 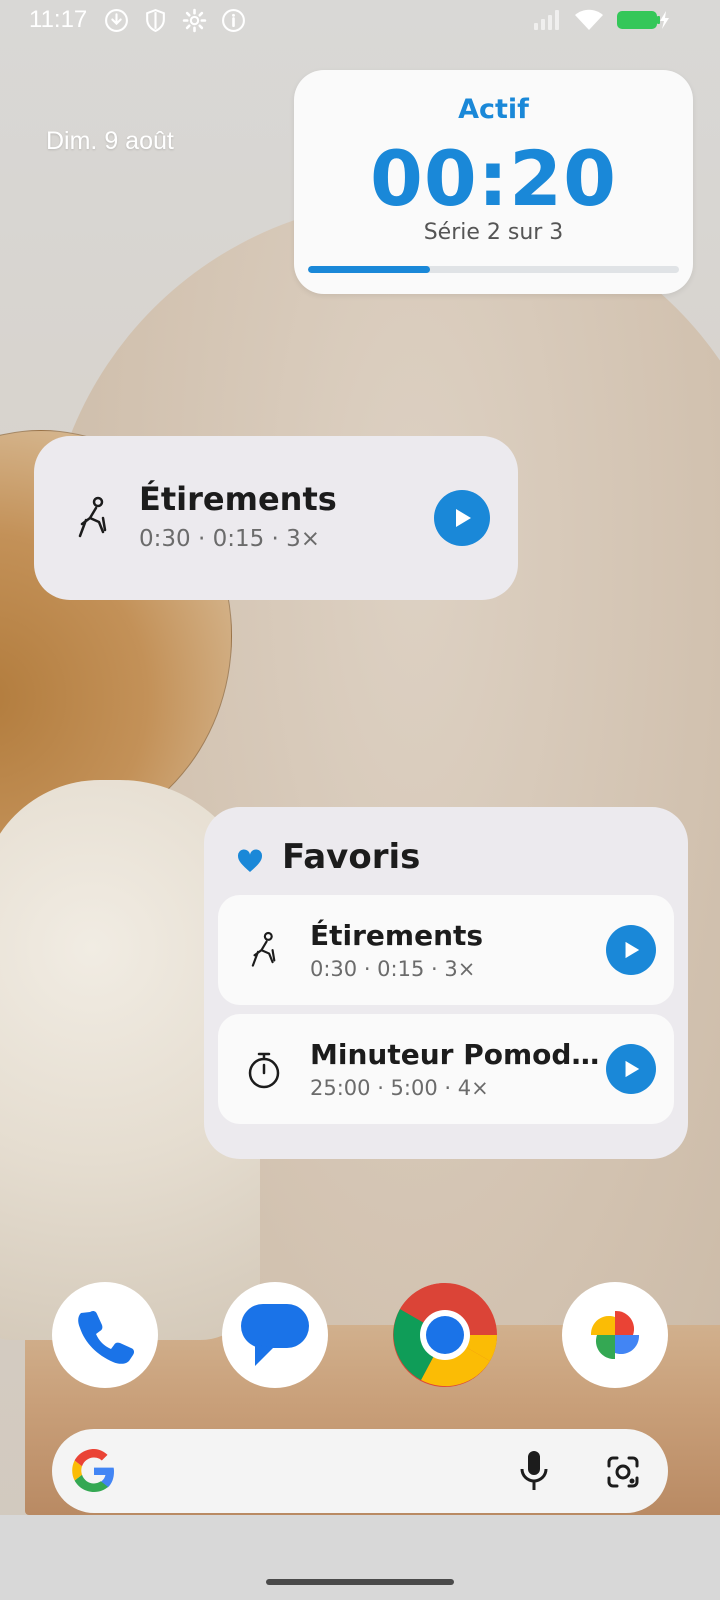 I want to click on favorite-item-pomodoro: Minuteur Pomodoro 25:00 · 5:00 · 4×, so click(x=446, y=1069).